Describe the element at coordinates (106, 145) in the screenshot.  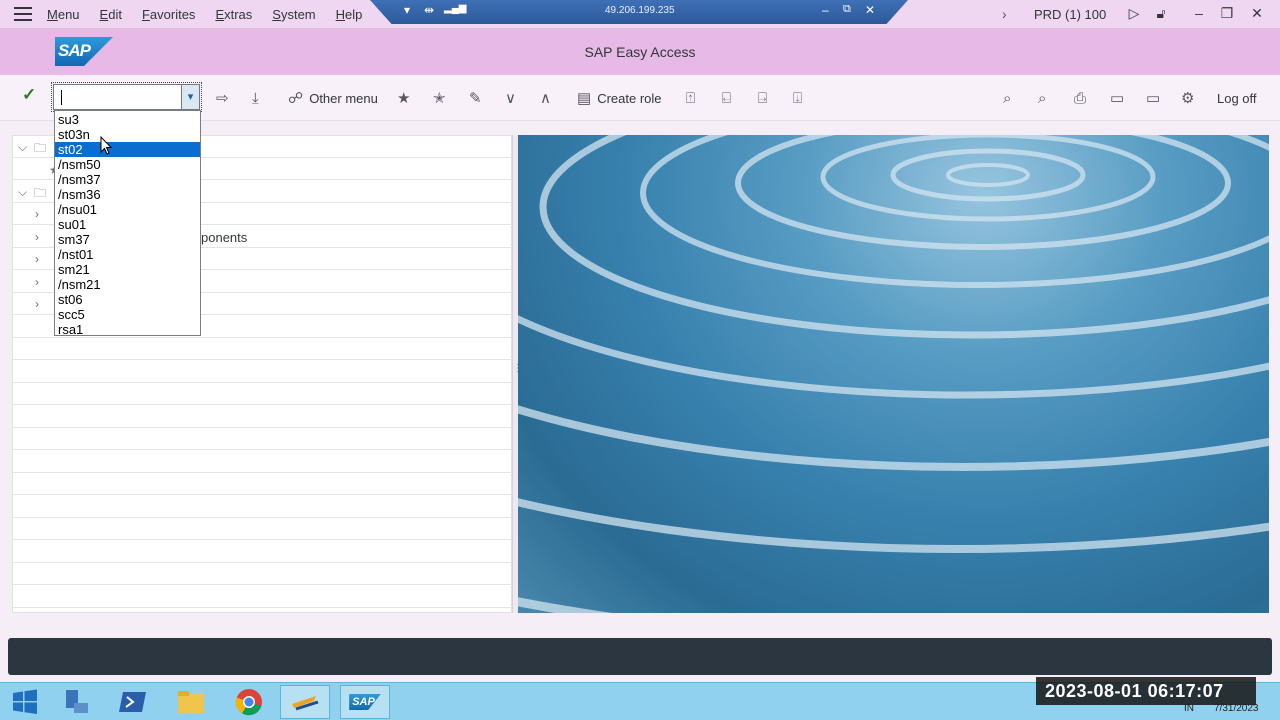
I see `mouse-cursor-icon` at that location.